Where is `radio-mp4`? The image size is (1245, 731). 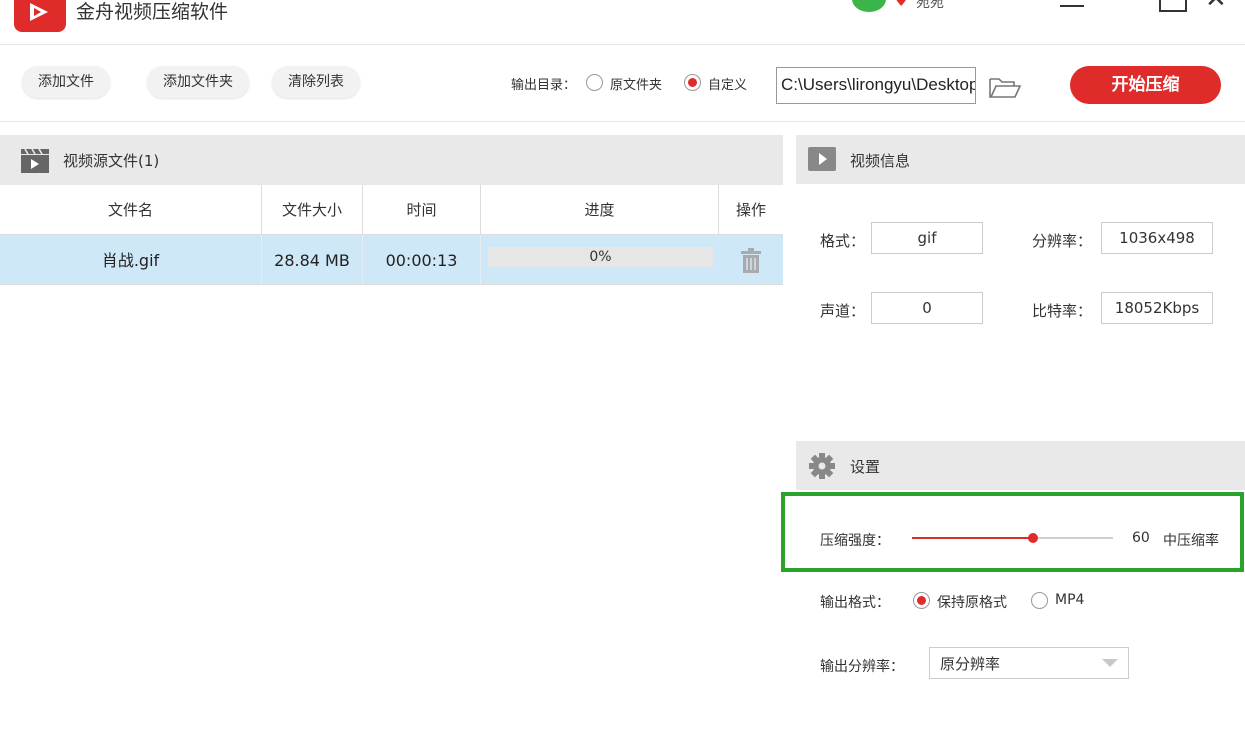
radio-mp4 is located at coordinates (1039, 600).